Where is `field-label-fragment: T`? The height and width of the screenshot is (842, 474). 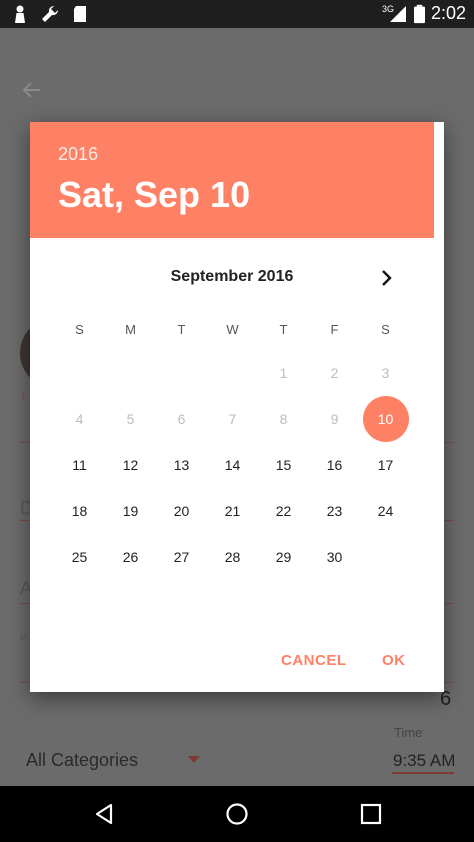 field-label-fragment: T is located at coordinates (23, 397).